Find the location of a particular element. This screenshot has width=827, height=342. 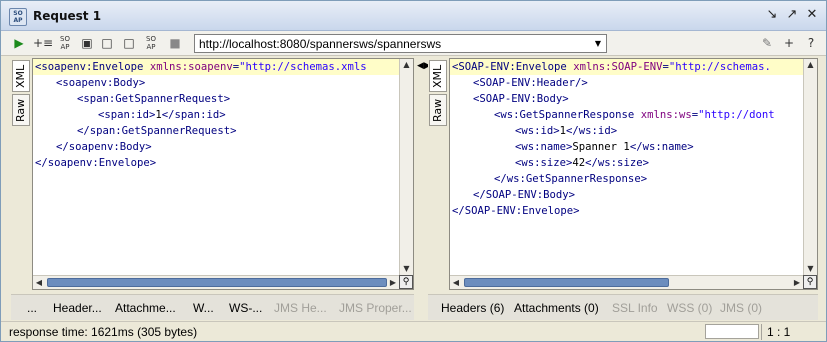

response-code-token: </ws:GetSpannerResponse> is located at coordinates (571, 179).